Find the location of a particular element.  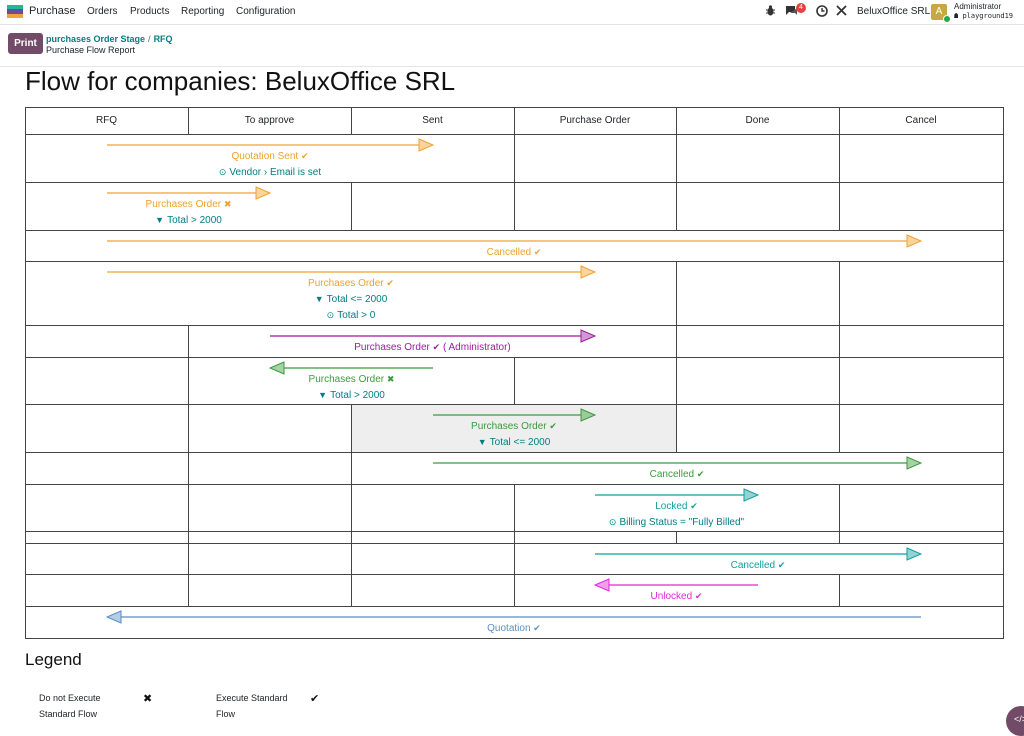

print-button: Print is located at coordinates (25, 43).